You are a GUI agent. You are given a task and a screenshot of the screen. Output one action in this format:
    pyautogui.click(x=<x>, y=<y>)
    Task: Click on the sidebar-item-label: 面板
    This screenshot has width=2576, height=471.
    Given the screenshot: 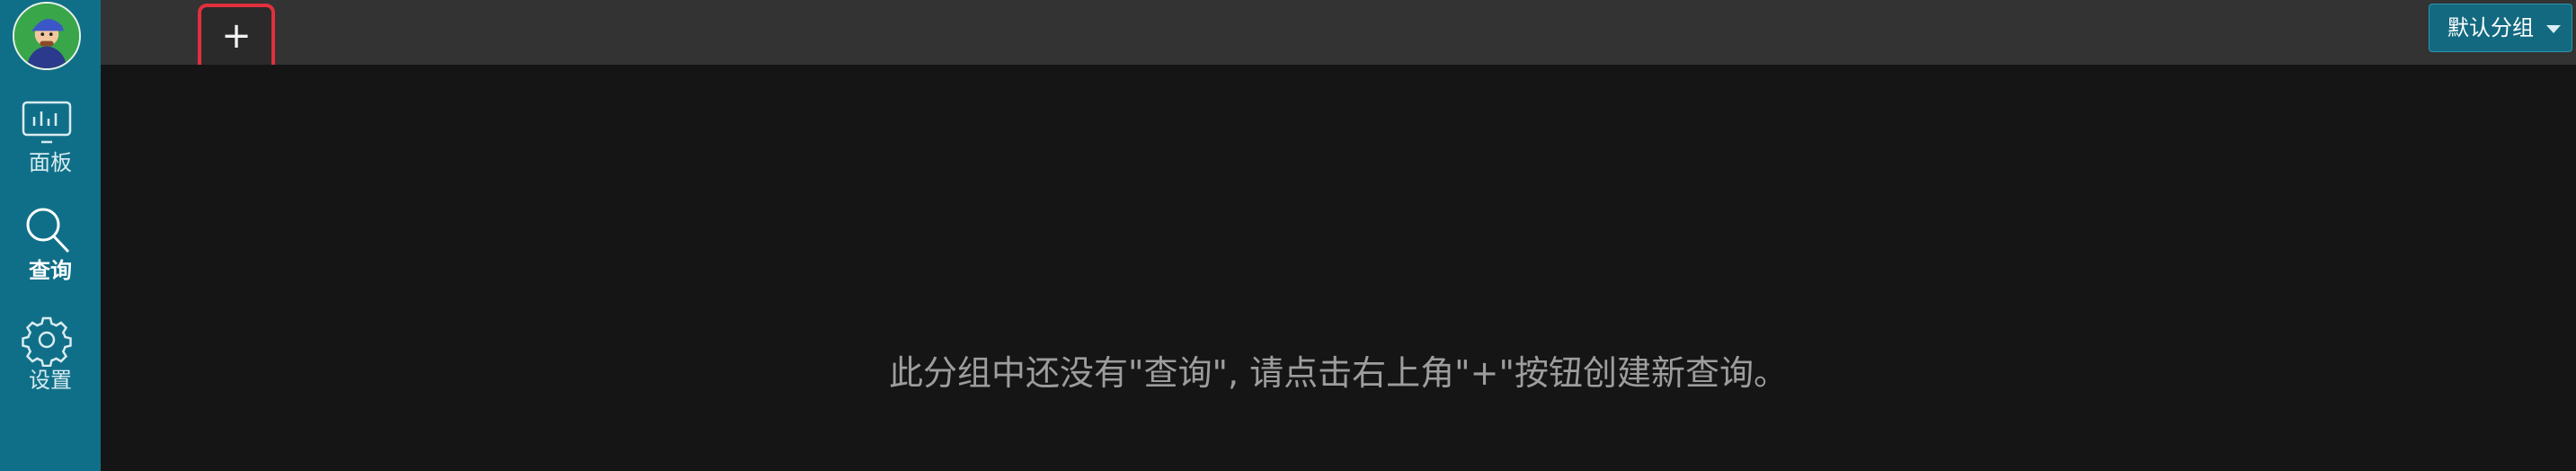 What is the action you would take?
    pyautogui.click(x=50, y=162)
    